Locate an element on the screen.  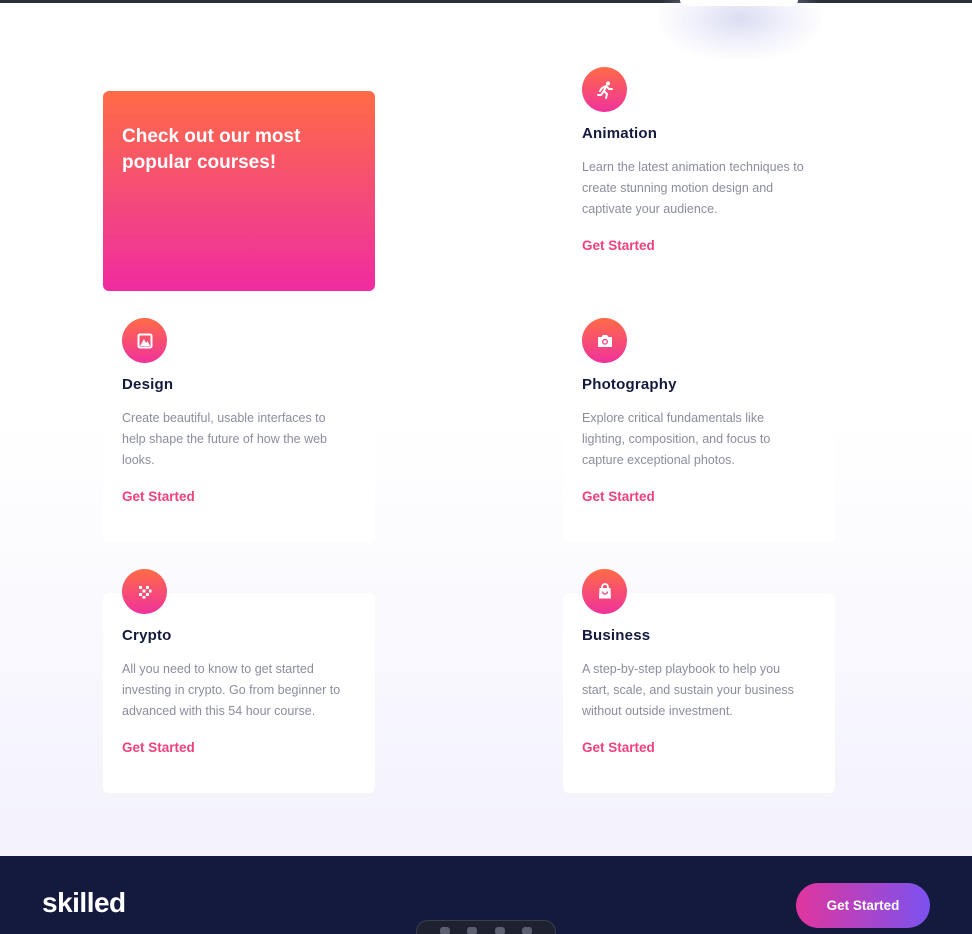
promo-card: Check out our most popular courses! is located at coordinates (239, 191).